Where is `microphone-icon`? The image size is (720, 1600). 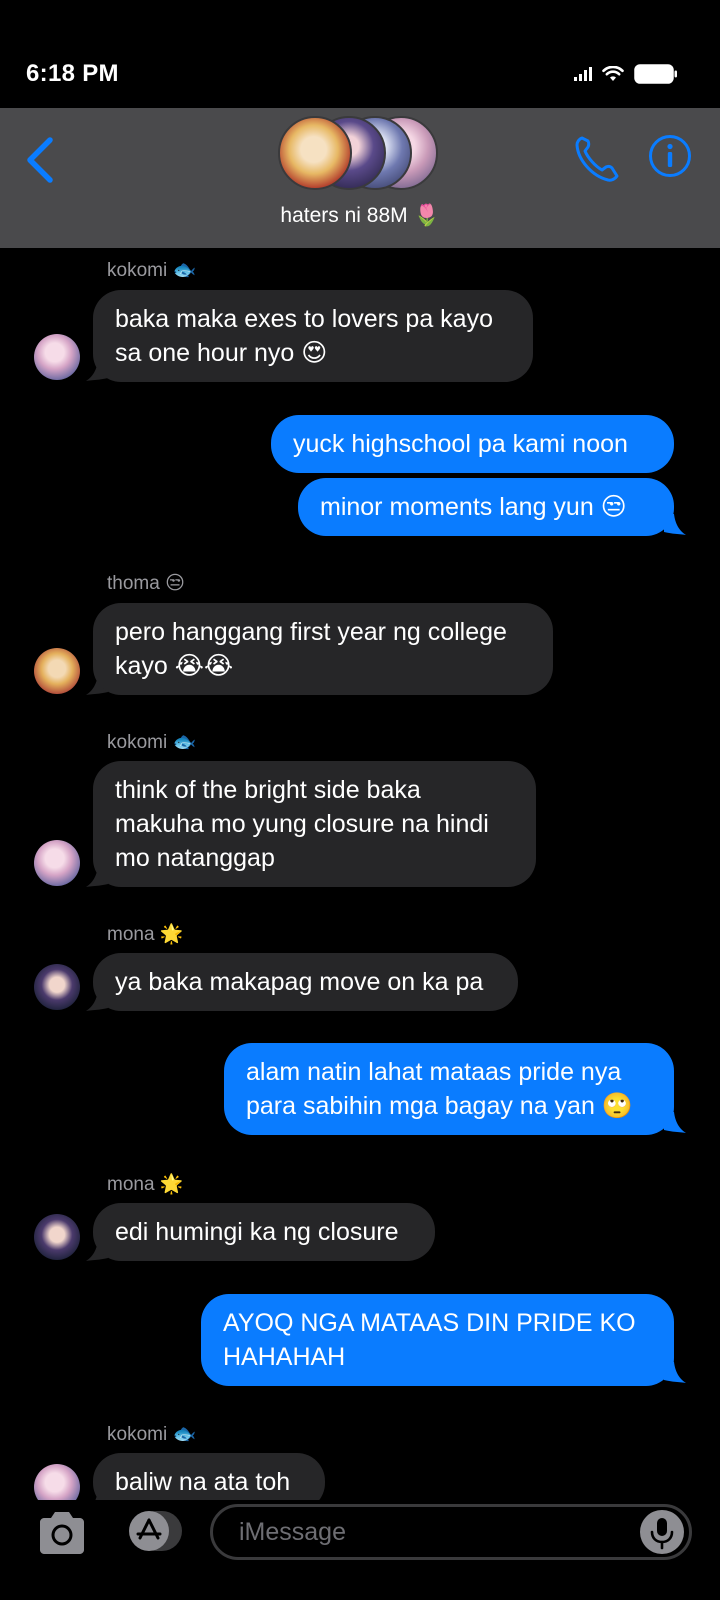
microphone-icon is located at coordinates (662, 1534).